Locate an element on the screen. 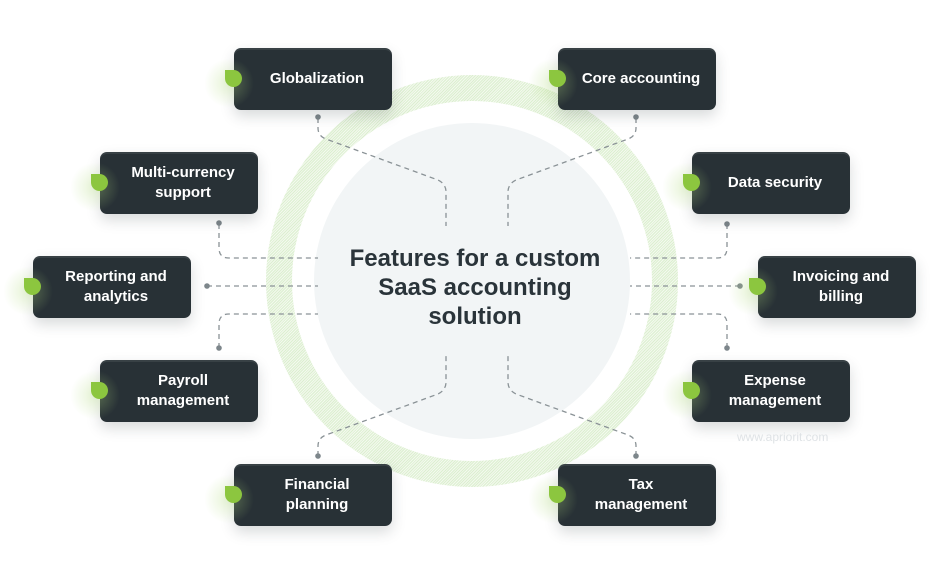 The width and height of the screenshot is (950, 570). node-core-accounting: Core accounting is located at coordinates (622, 79).